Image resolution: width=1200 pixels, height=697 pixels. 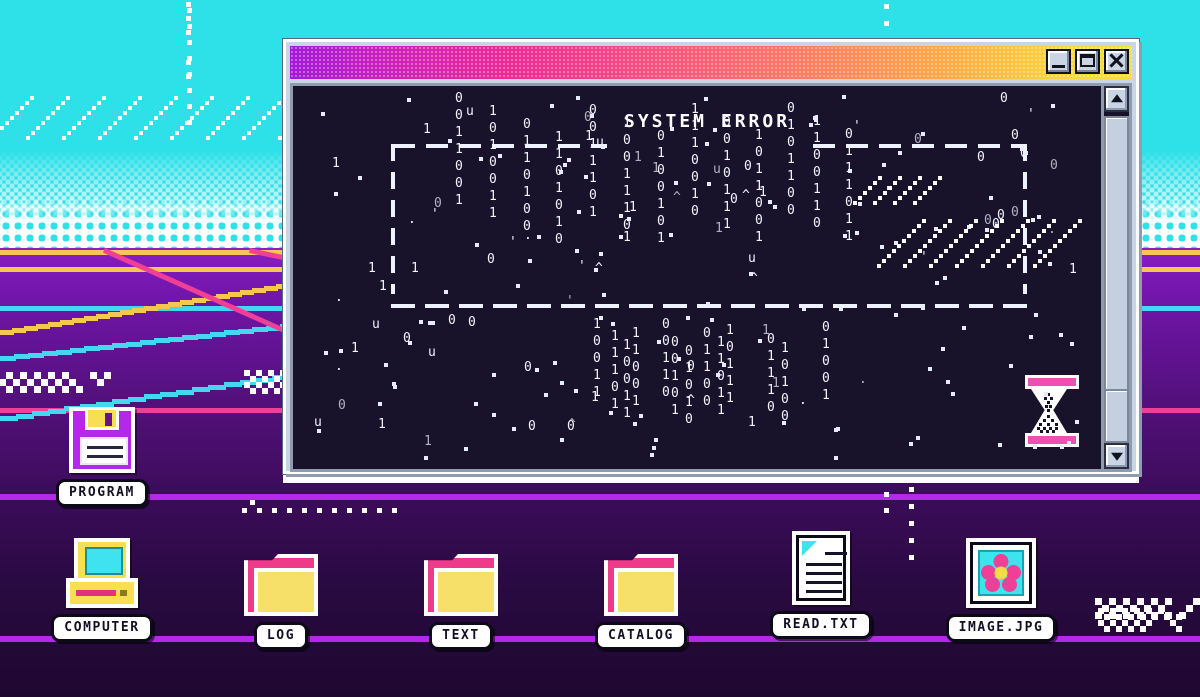 I want to click on desktop-icon-label: IMAGE.JPG, so click(x=1001, y=628).